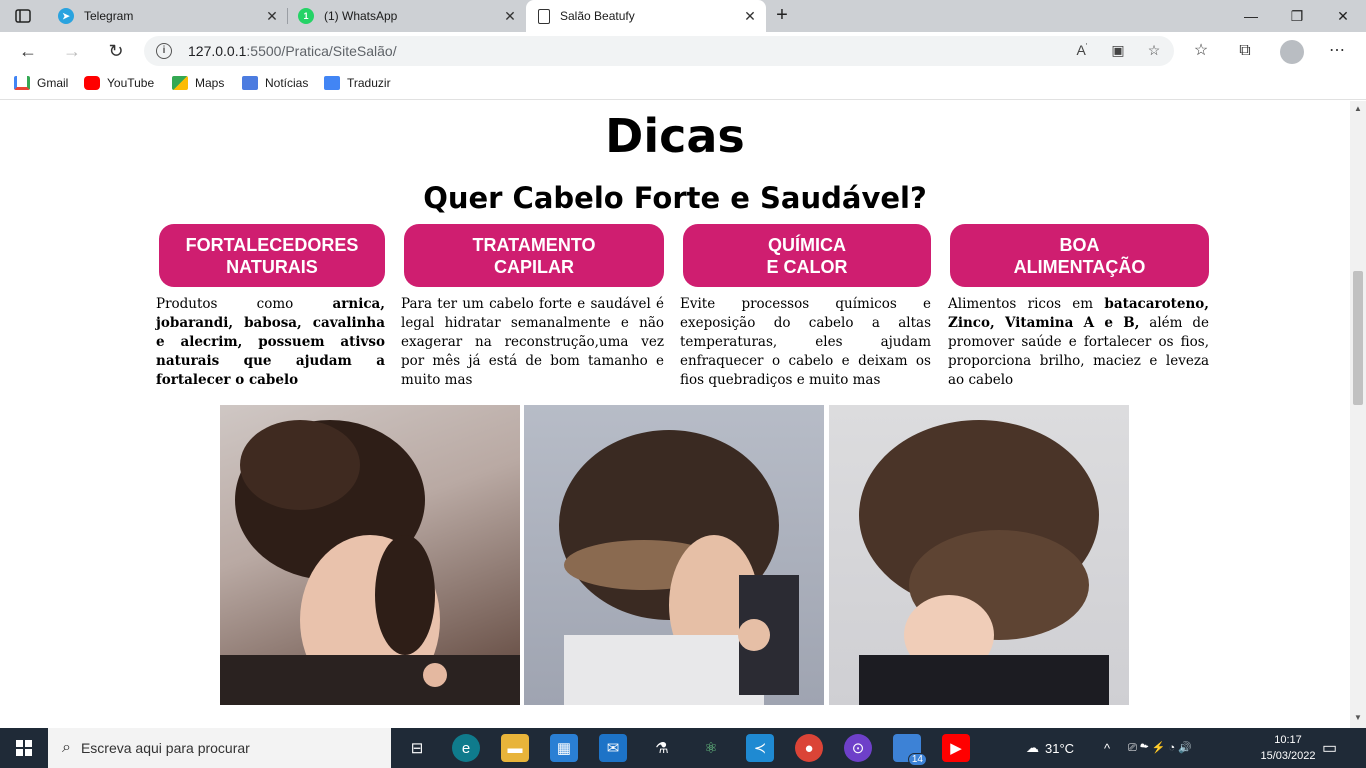 Image resolution: width=1366 pixels, height=768 pixels. Describe the element at coordinates (109, 16) in the screenshot. I see `tab-title: Telegram` at that location.